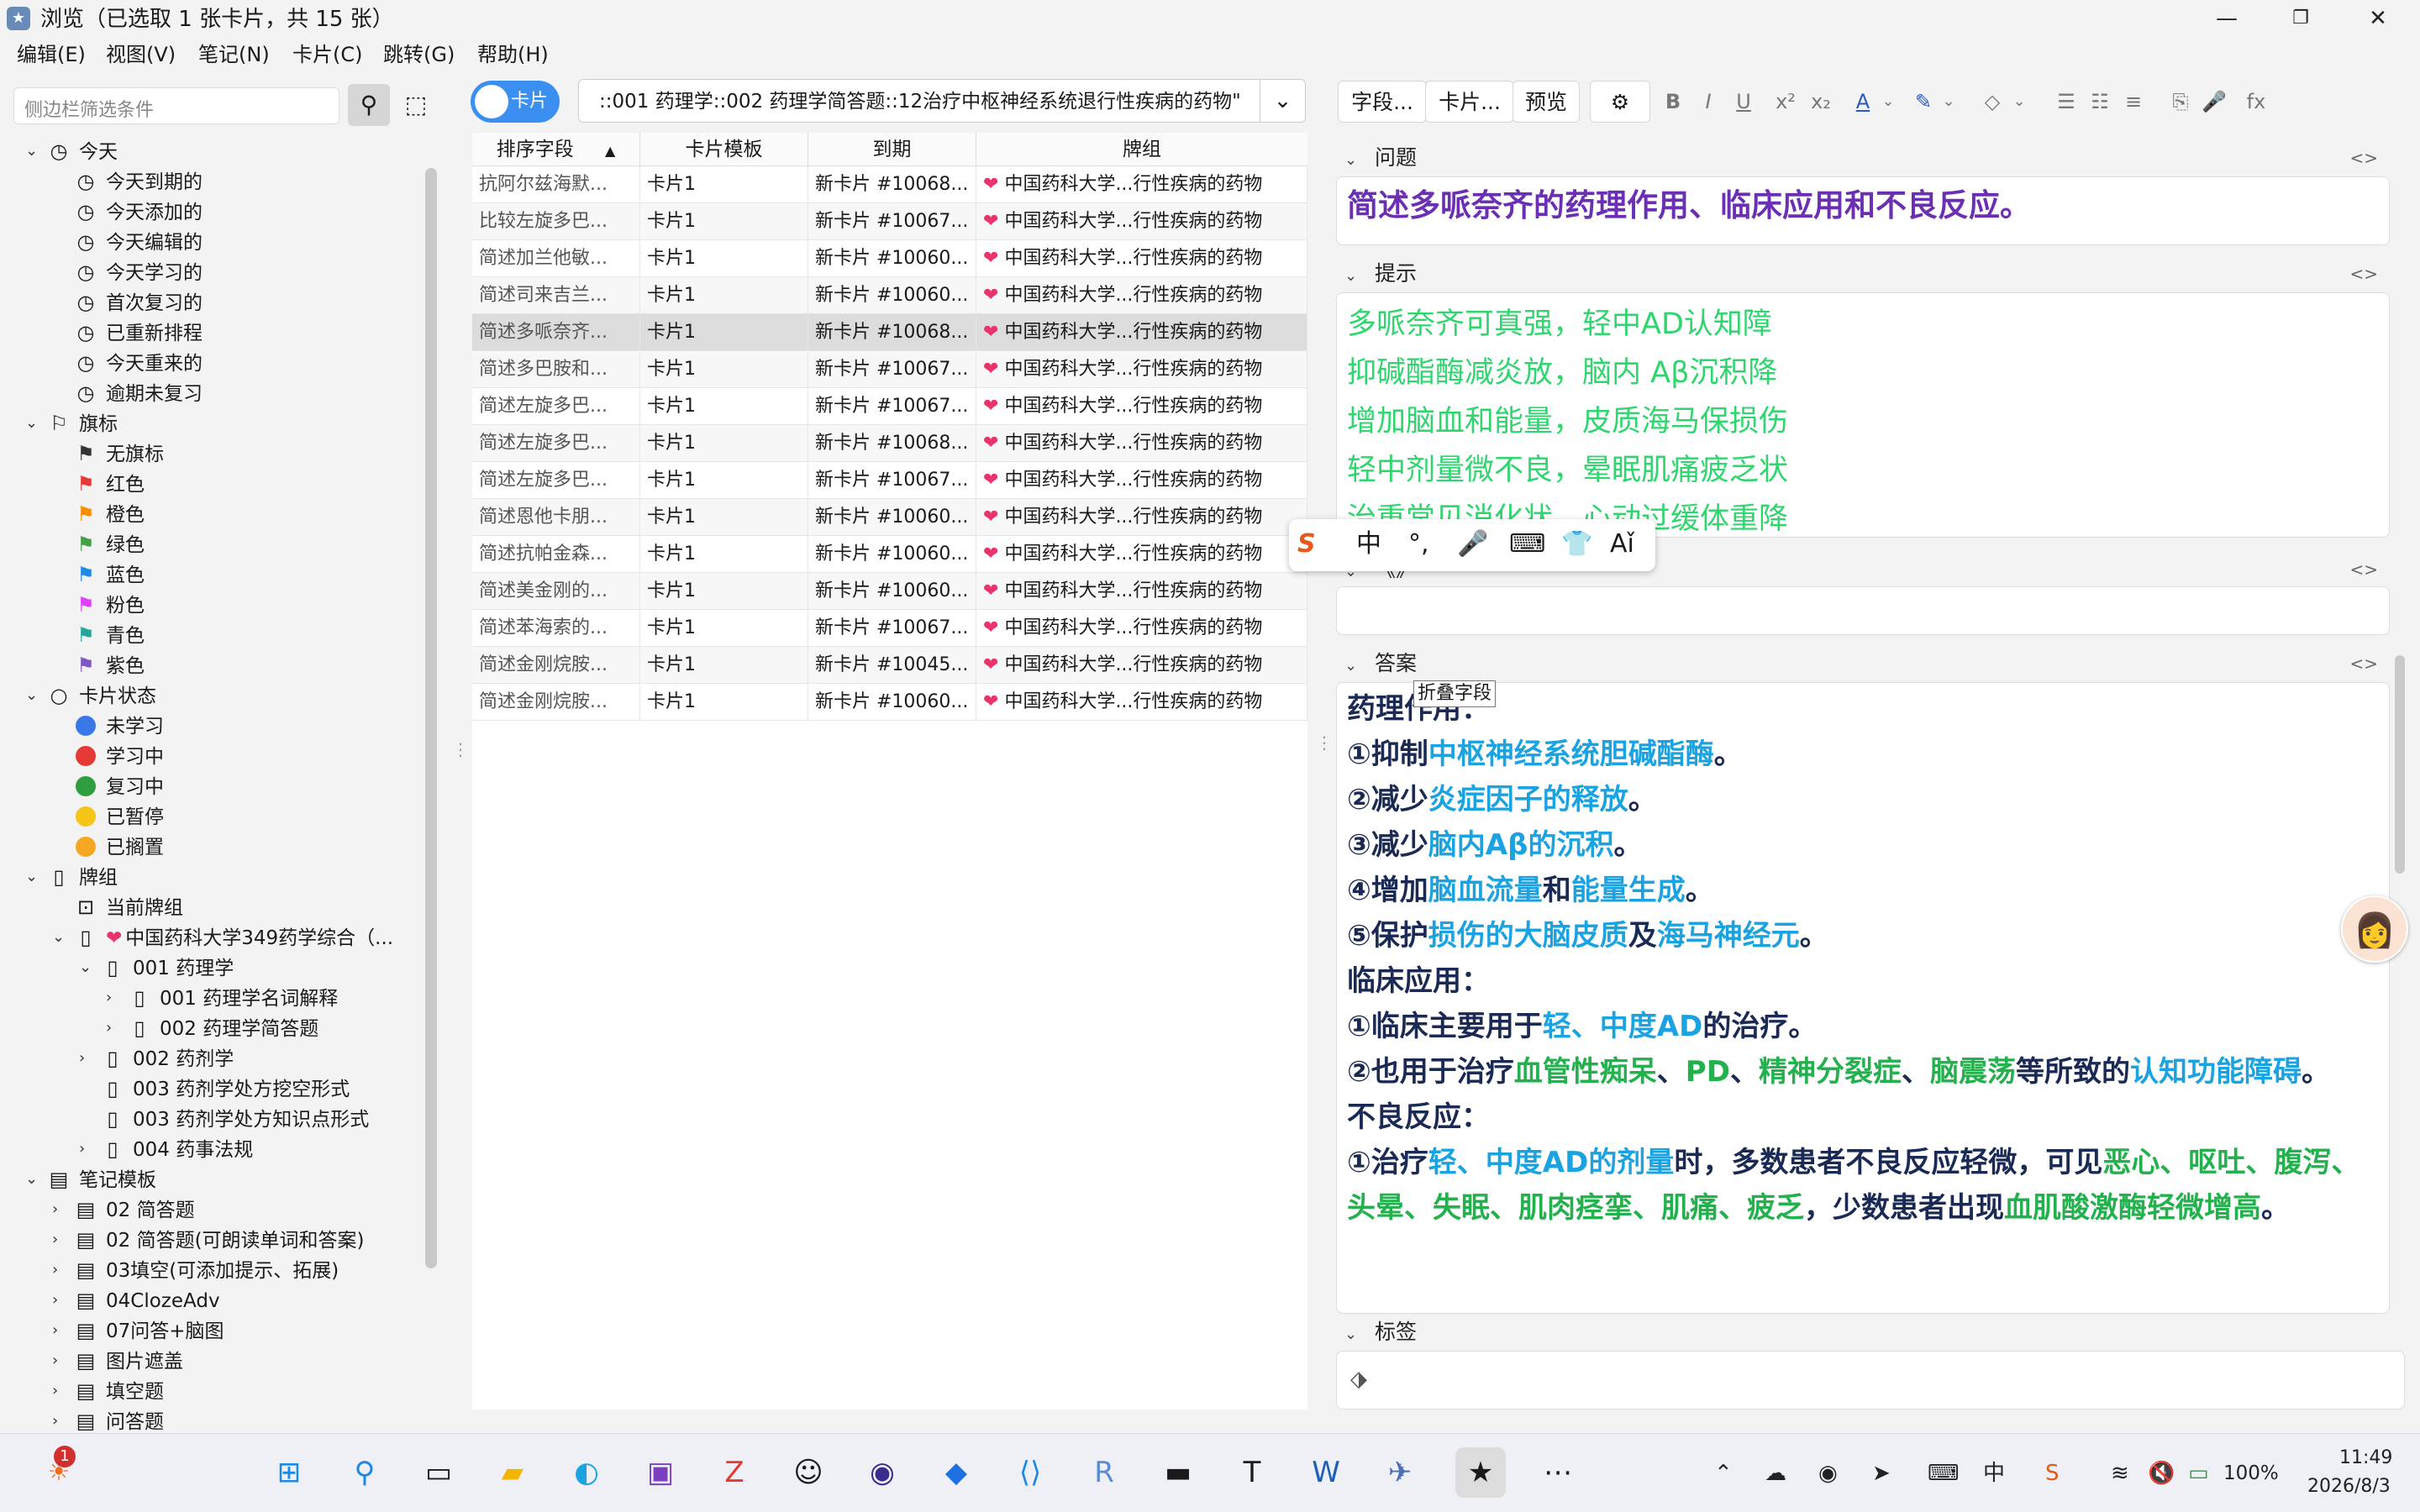 This screenshot has height=1512, width=2420. What do you see at coordinates (119, 816) in the screenshot?
I see `sidebar-item-state-3: 已暂停` at bounding box center [119, 816].